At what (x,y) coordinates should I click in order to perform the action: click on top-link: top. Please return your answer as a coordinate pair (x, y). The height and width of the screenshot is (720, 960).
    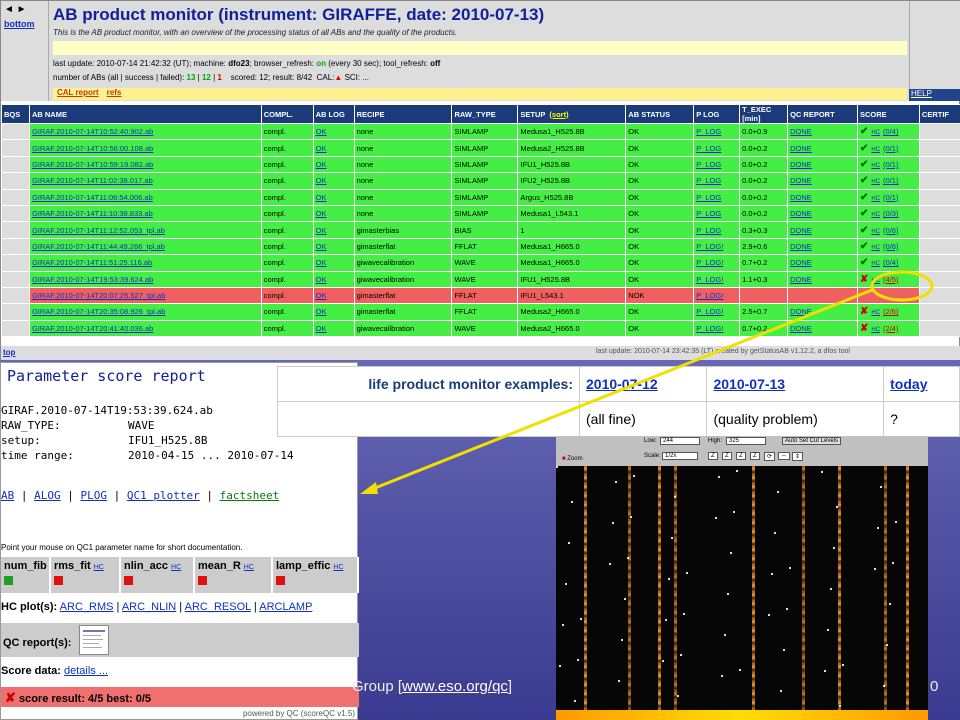
    Looking at the image, I should click on (9, 352).